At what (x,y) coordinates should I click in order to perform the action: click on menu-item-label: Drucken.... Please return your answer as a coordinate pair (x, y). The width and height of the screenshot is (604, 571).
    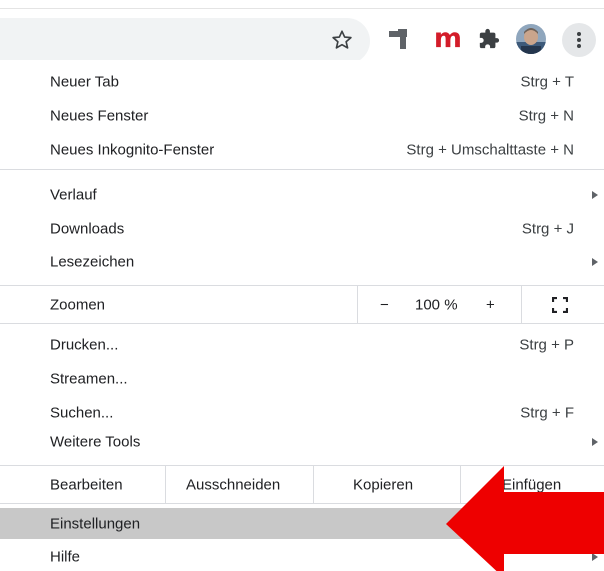
    Looking at the image, I should click on (84, 345).